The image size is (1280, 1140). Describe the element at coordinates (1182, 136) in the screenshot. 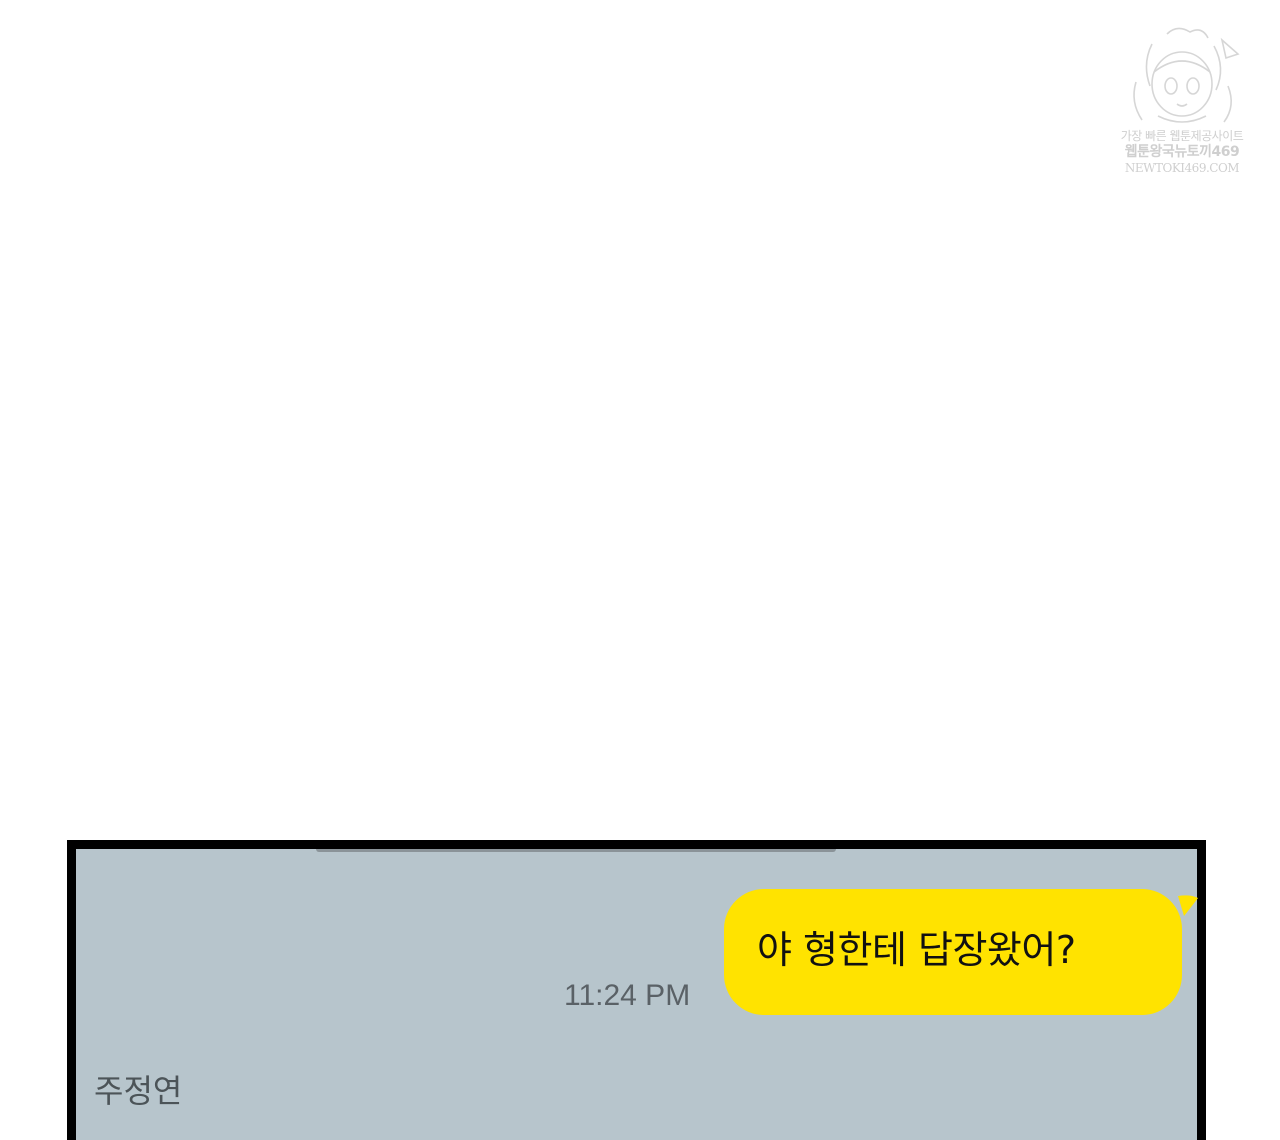

I see `watermark-line-1: 가장 빠른 웹툰제공사이트` at that location.